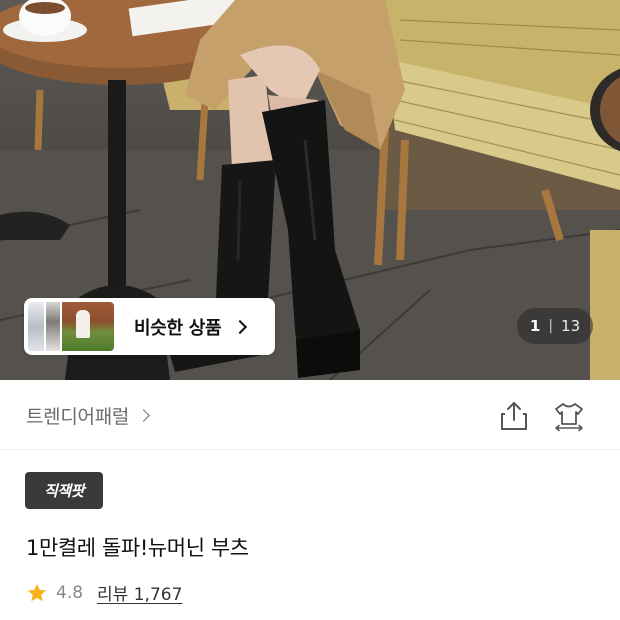 The image size is (620, 620). I want to click on share-icon, so click(514, 416).